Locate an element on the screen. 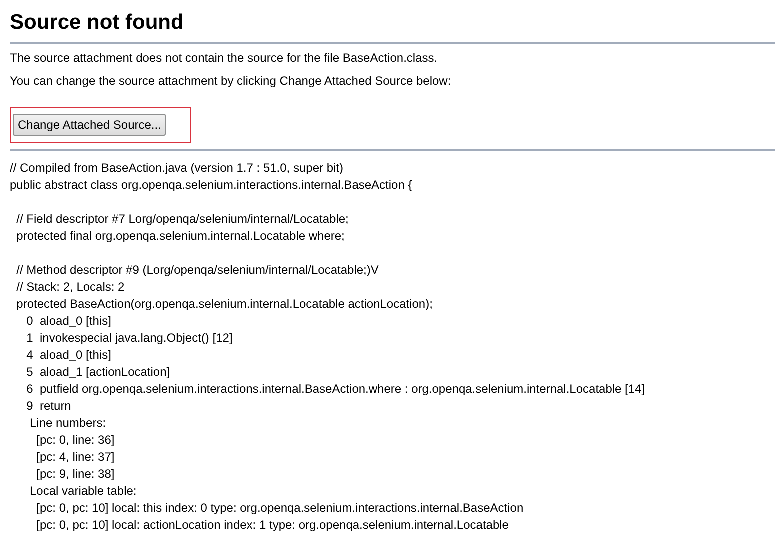  code-line: protected BaseAction(org.openqa.selenium.internal.Locatable actionLocation); is located at coordinates (225, 304).